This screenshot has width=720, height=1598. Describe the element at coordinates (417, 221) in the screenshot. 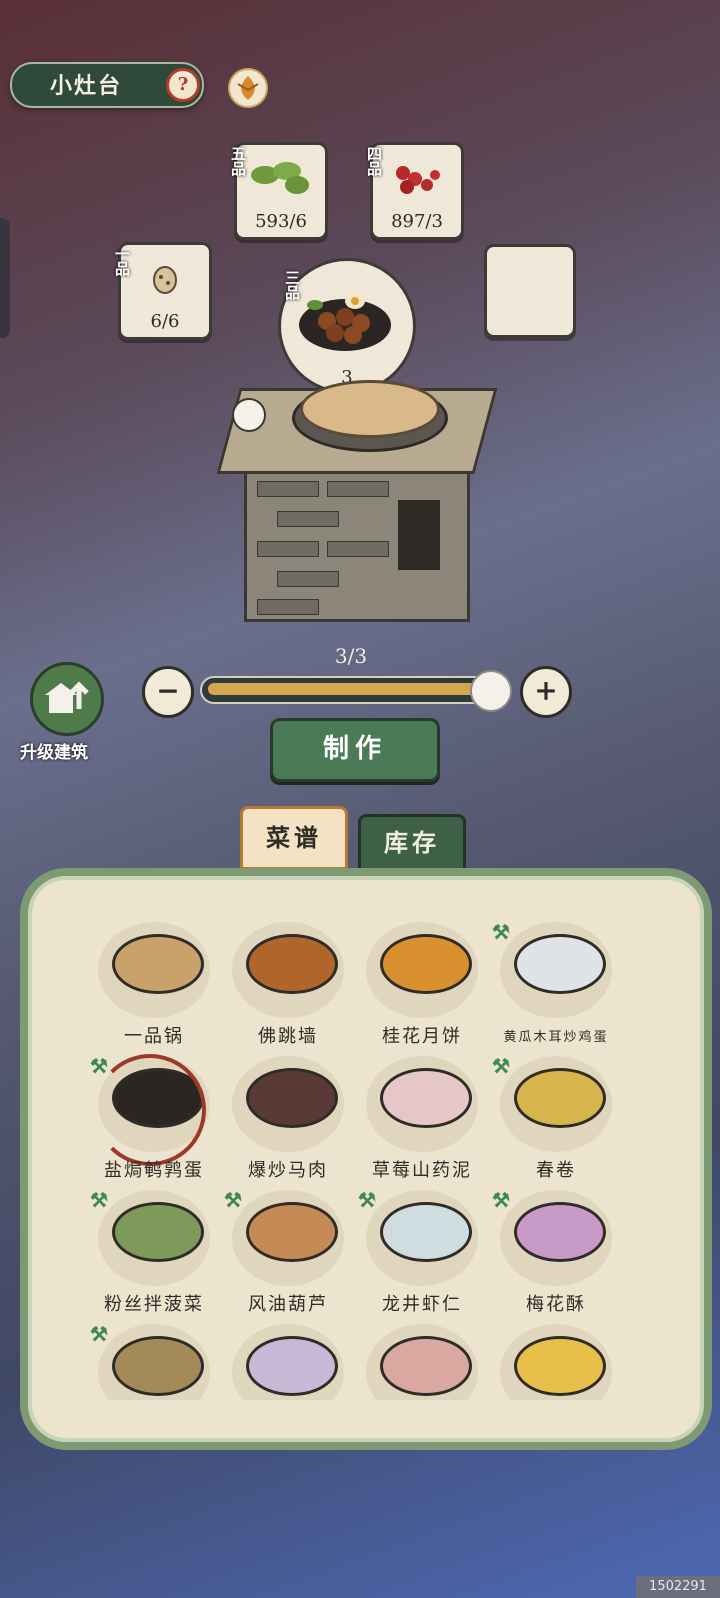

I see `ingredient-count: 897/3` at that location.